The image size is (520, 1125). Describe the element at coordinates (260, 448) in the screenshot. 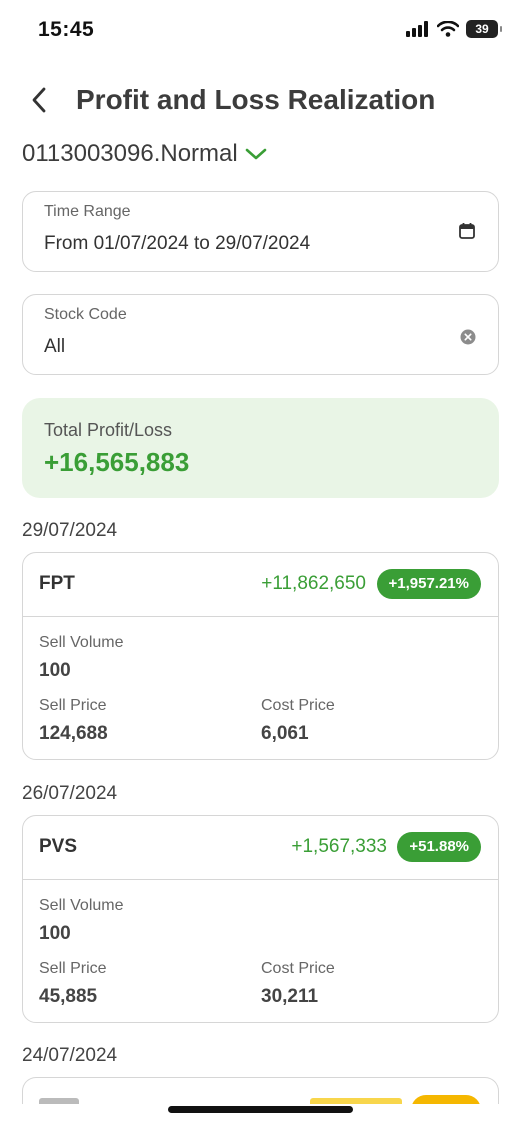

I see `total-profit-loss-summary: Total Profit/Loss +16,565,883` at that location.